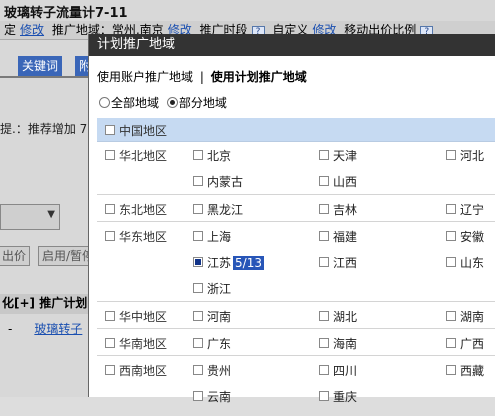 This screenshot has height=416, width=495. I want to click on city-label: 重庆, so click(345, 397).